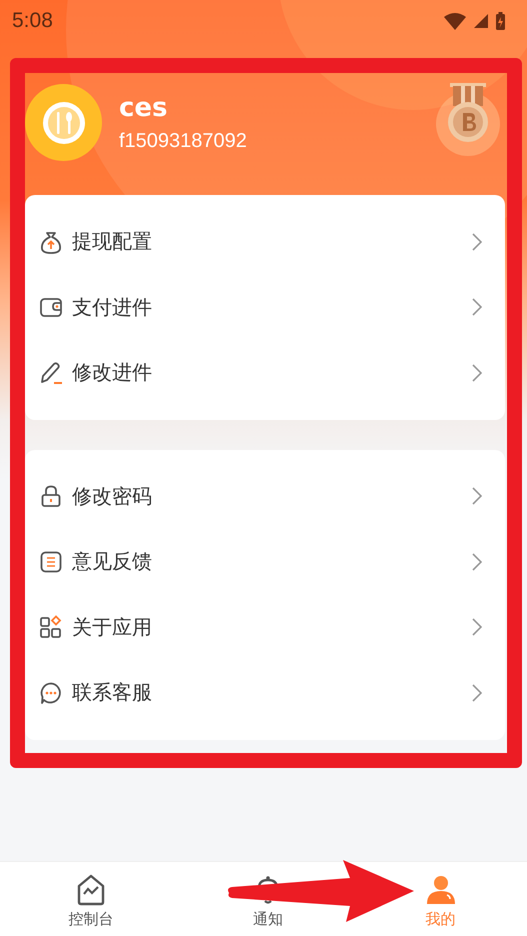 The image size is (527, 936). I want to click on chat-bubble-icon, so click(51, 693).